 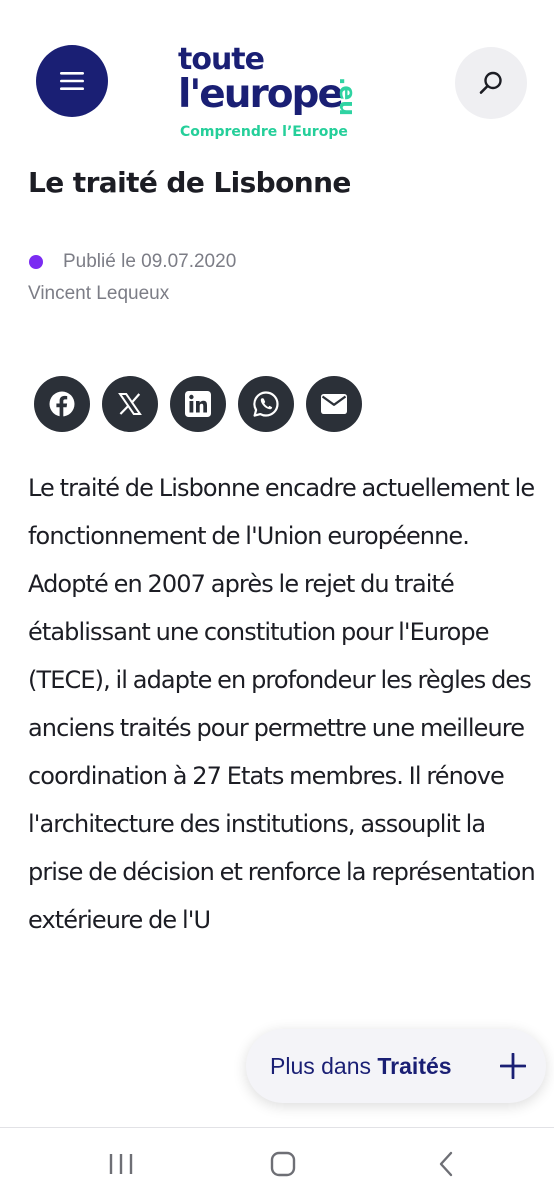 I want to click on more-in-topic-label: Plus dans Traités, so click(x=361, y=1066).